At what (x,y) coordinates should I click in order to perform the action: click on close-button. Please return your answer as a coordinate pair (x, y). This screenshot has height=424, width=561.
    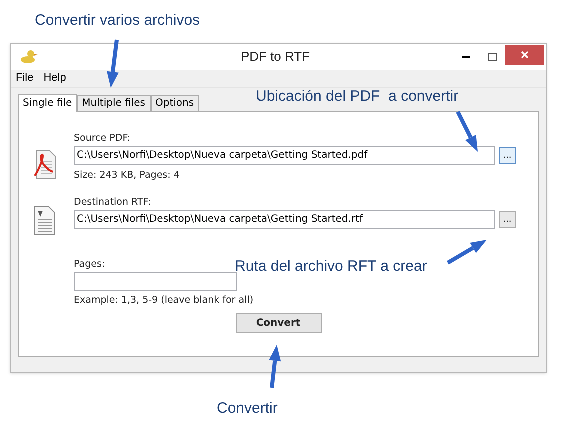
    Looking at the image, I should click on (524, 55).